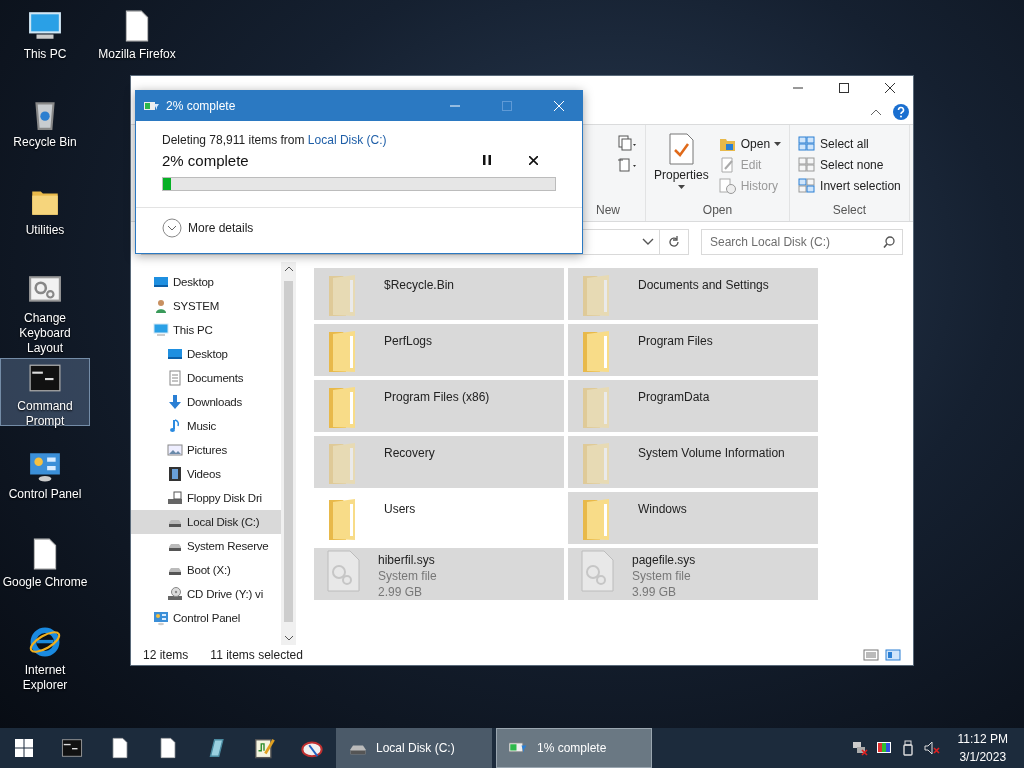 The width and height of the screenshot is (1024, 768). I want to click on selection-count: 11 items selected, so click(256, 655).